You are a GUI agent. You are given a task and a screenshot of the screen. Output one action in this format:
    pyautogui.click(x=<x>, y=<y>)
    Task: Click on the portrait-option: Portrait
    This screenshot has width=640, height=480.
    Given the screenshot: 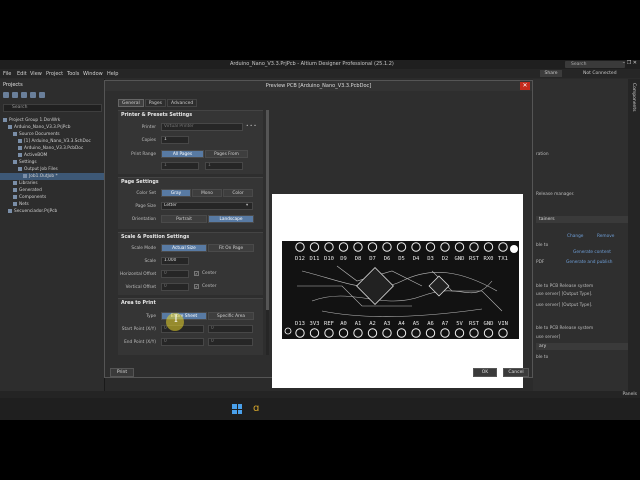 What is the action you would take?
    pyautogui.click(x=184, y=219)
    